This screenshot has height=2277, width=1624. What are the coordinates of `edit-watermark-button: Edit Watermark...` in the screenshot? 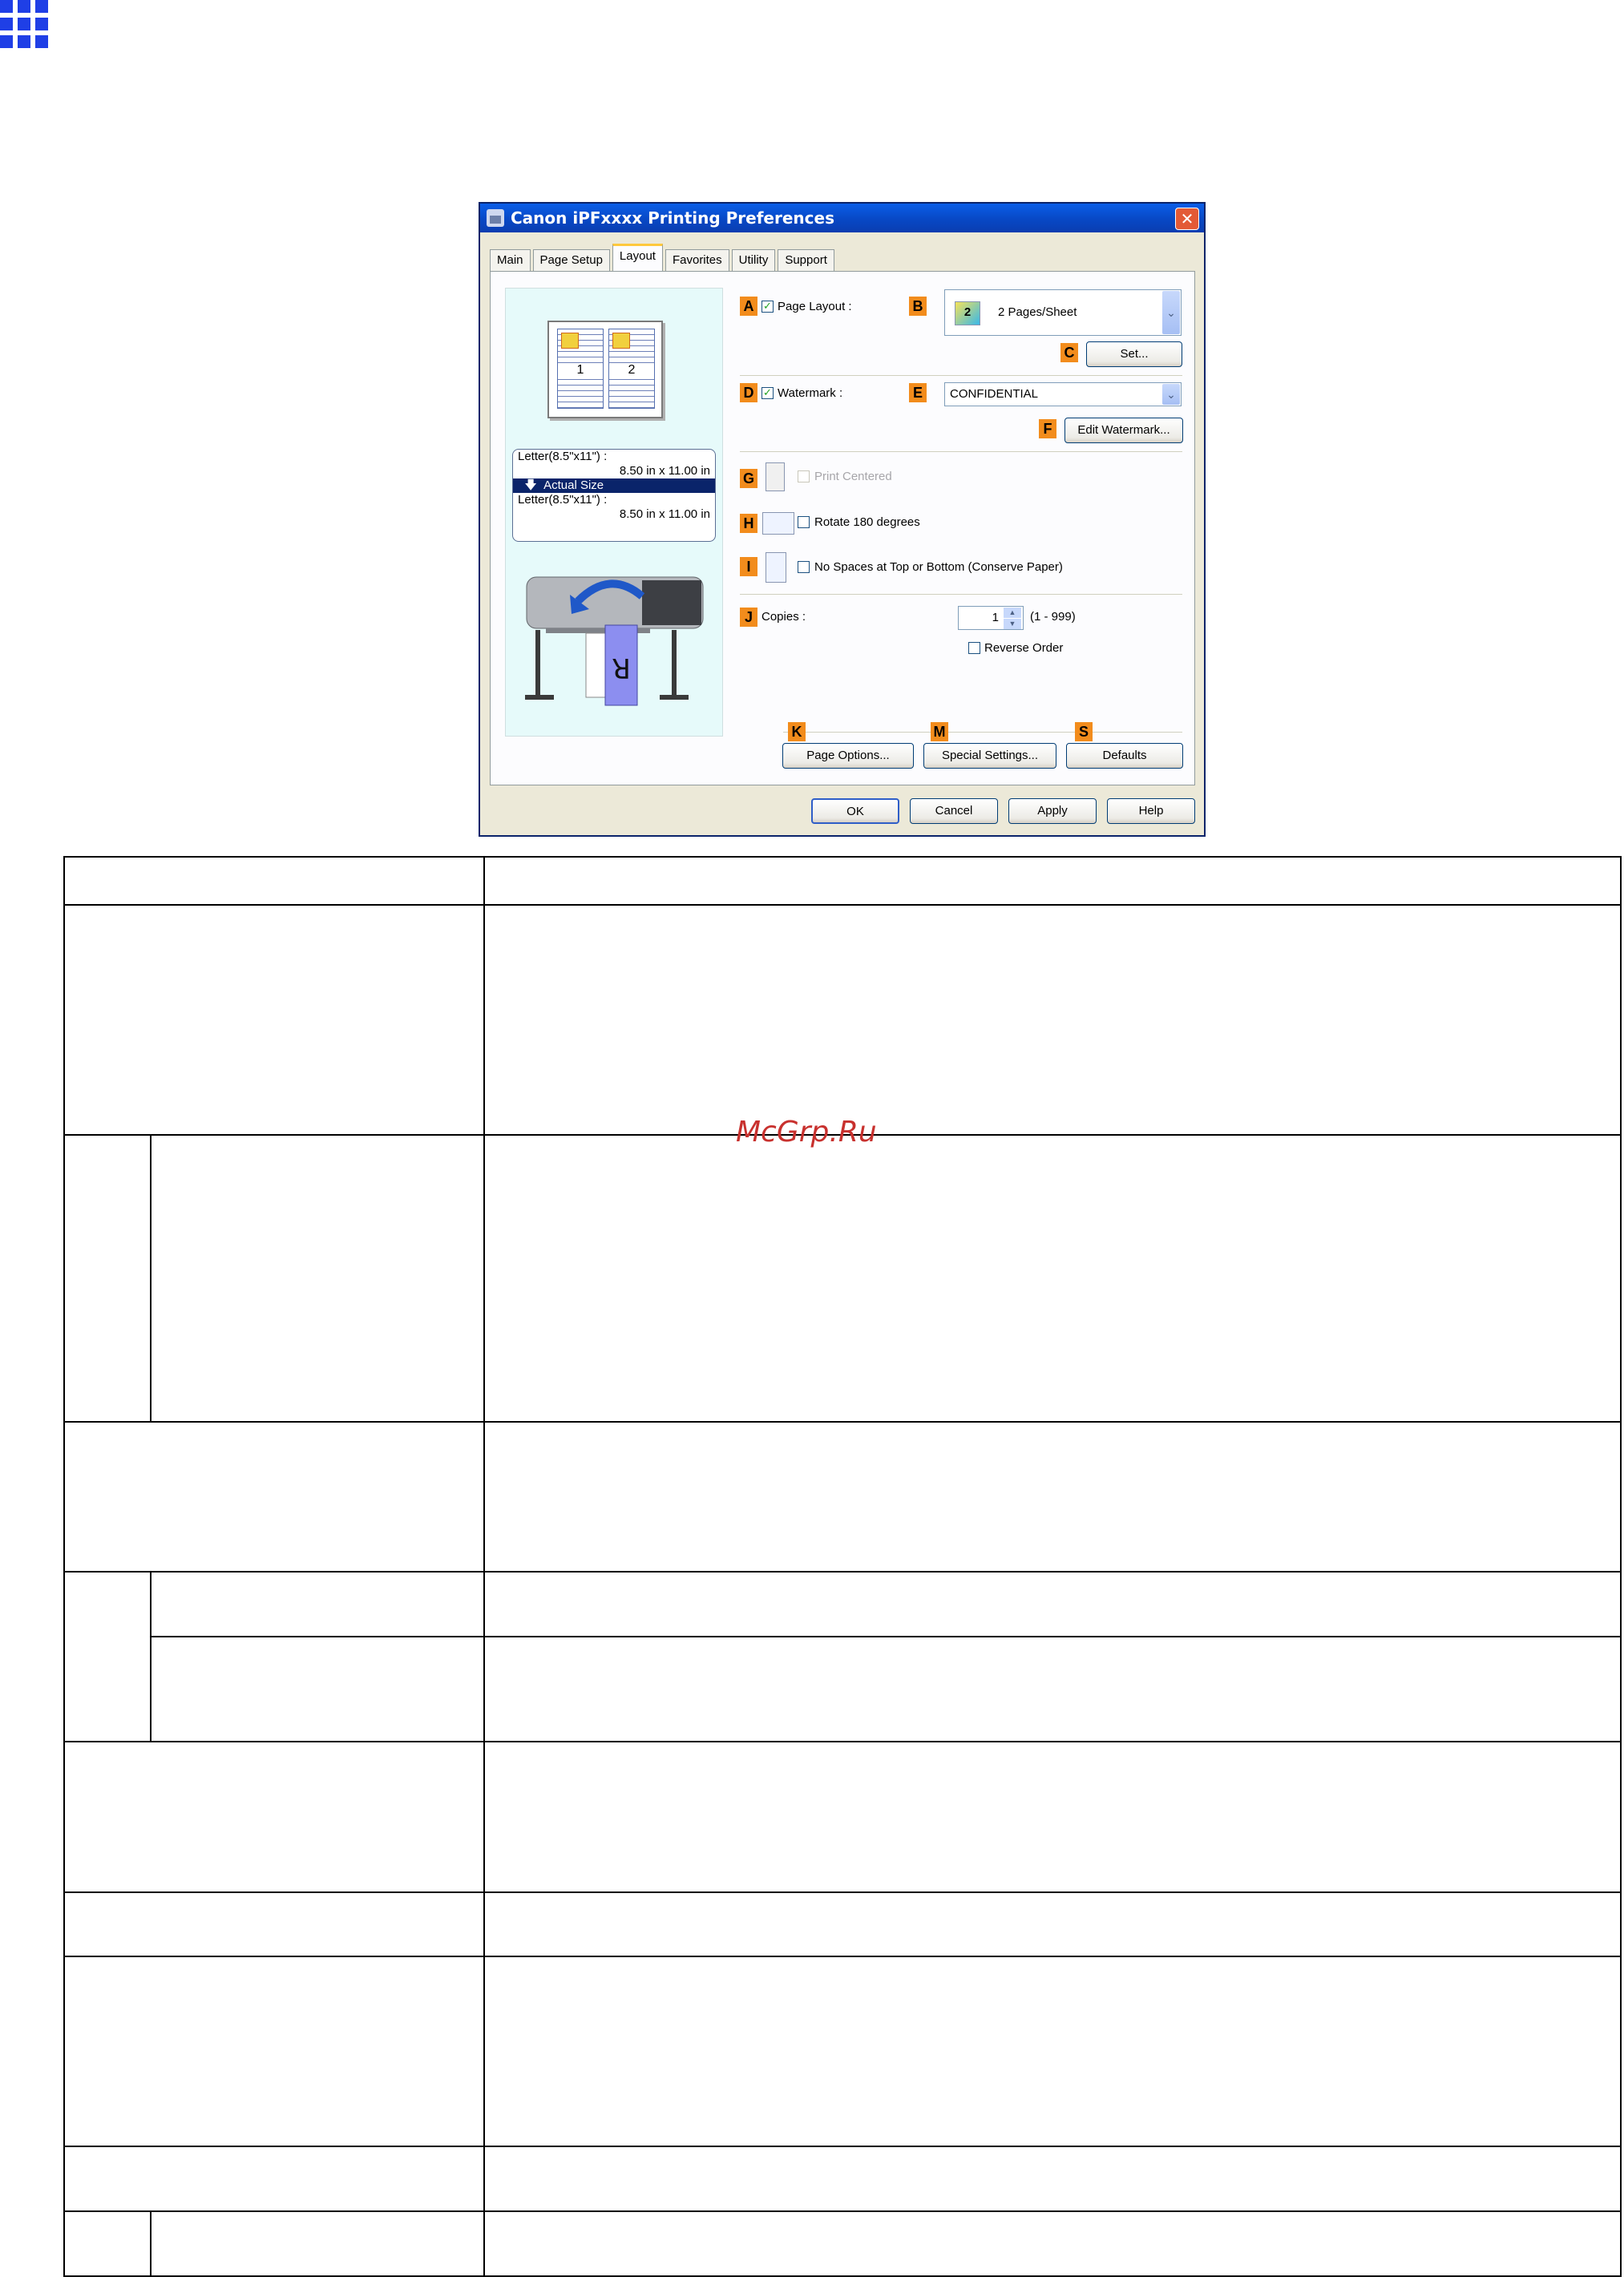 It's located at (1123, 431).